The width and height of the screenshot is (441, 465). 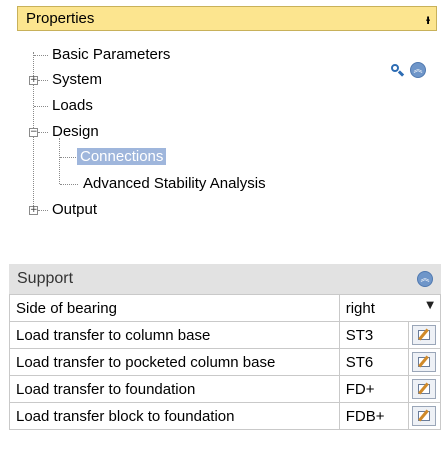 I want to click on tree-item-label: Loads, so click(x=72, y=105).